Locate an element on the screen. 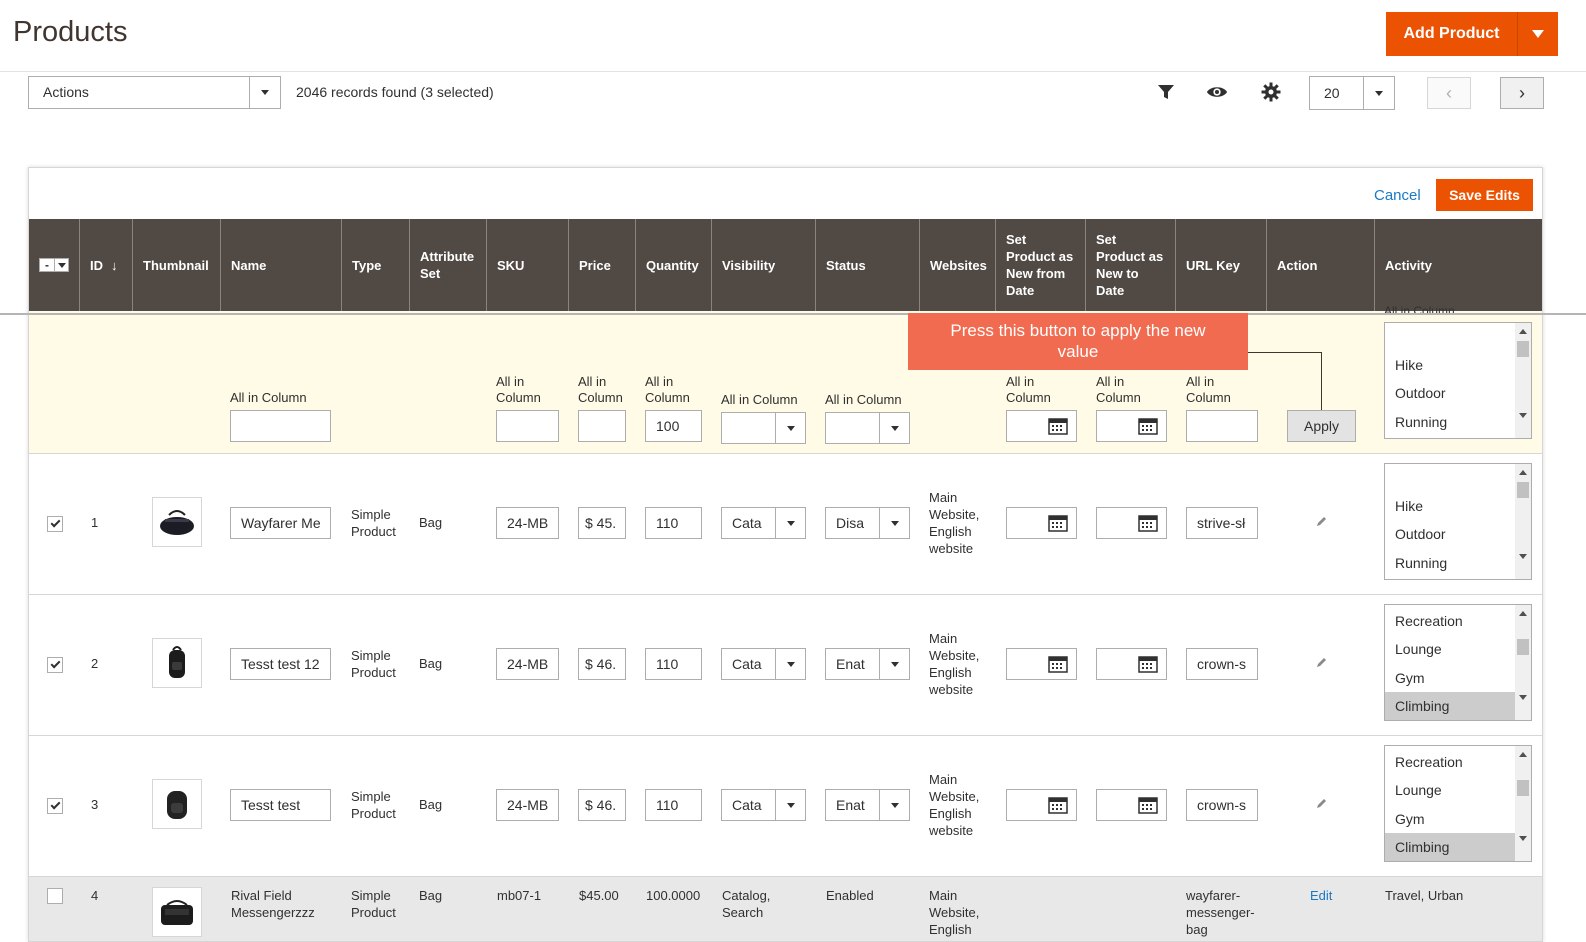 The height and width of the screenshot is (942, 1586). header-quantity: Quantity is located at coordinates (674, 265).